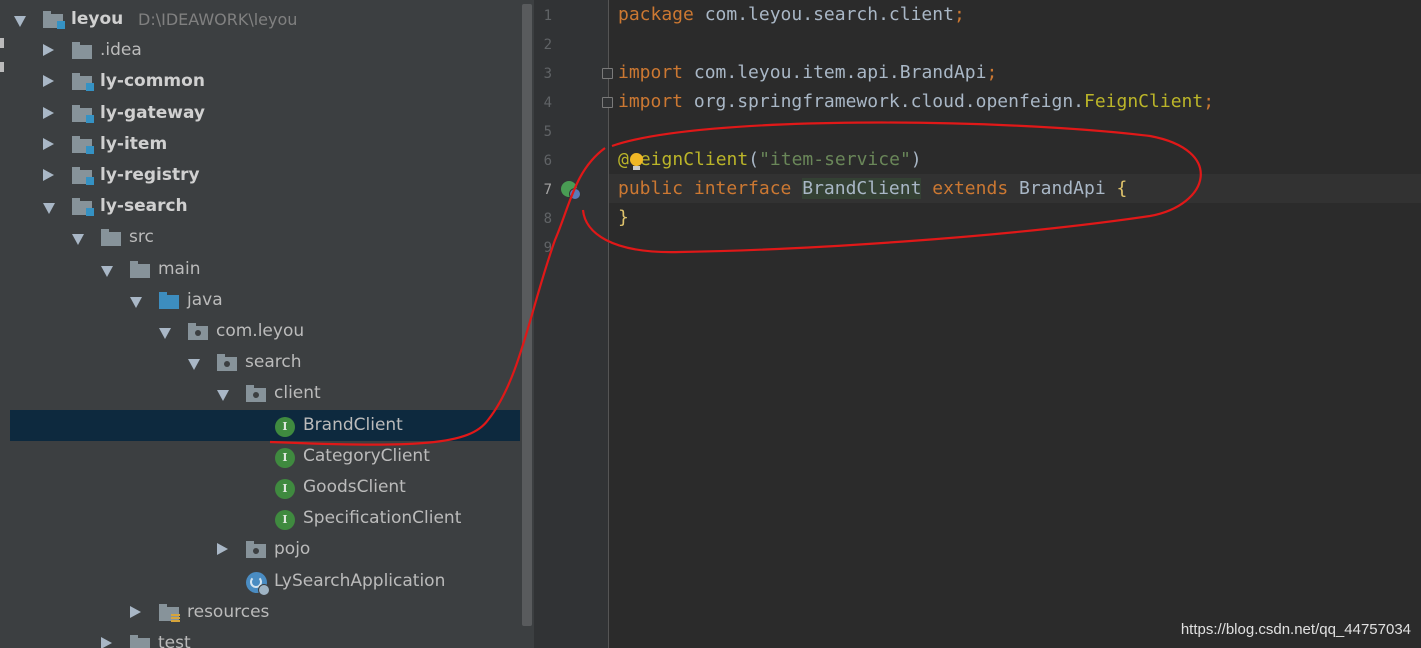 The height and width of the screenshot is (648, 1421). What do you see at coordinates (121, 50) in the screenshot?
I see `tree-node-label: .idea` at bounding box center [121, 50].